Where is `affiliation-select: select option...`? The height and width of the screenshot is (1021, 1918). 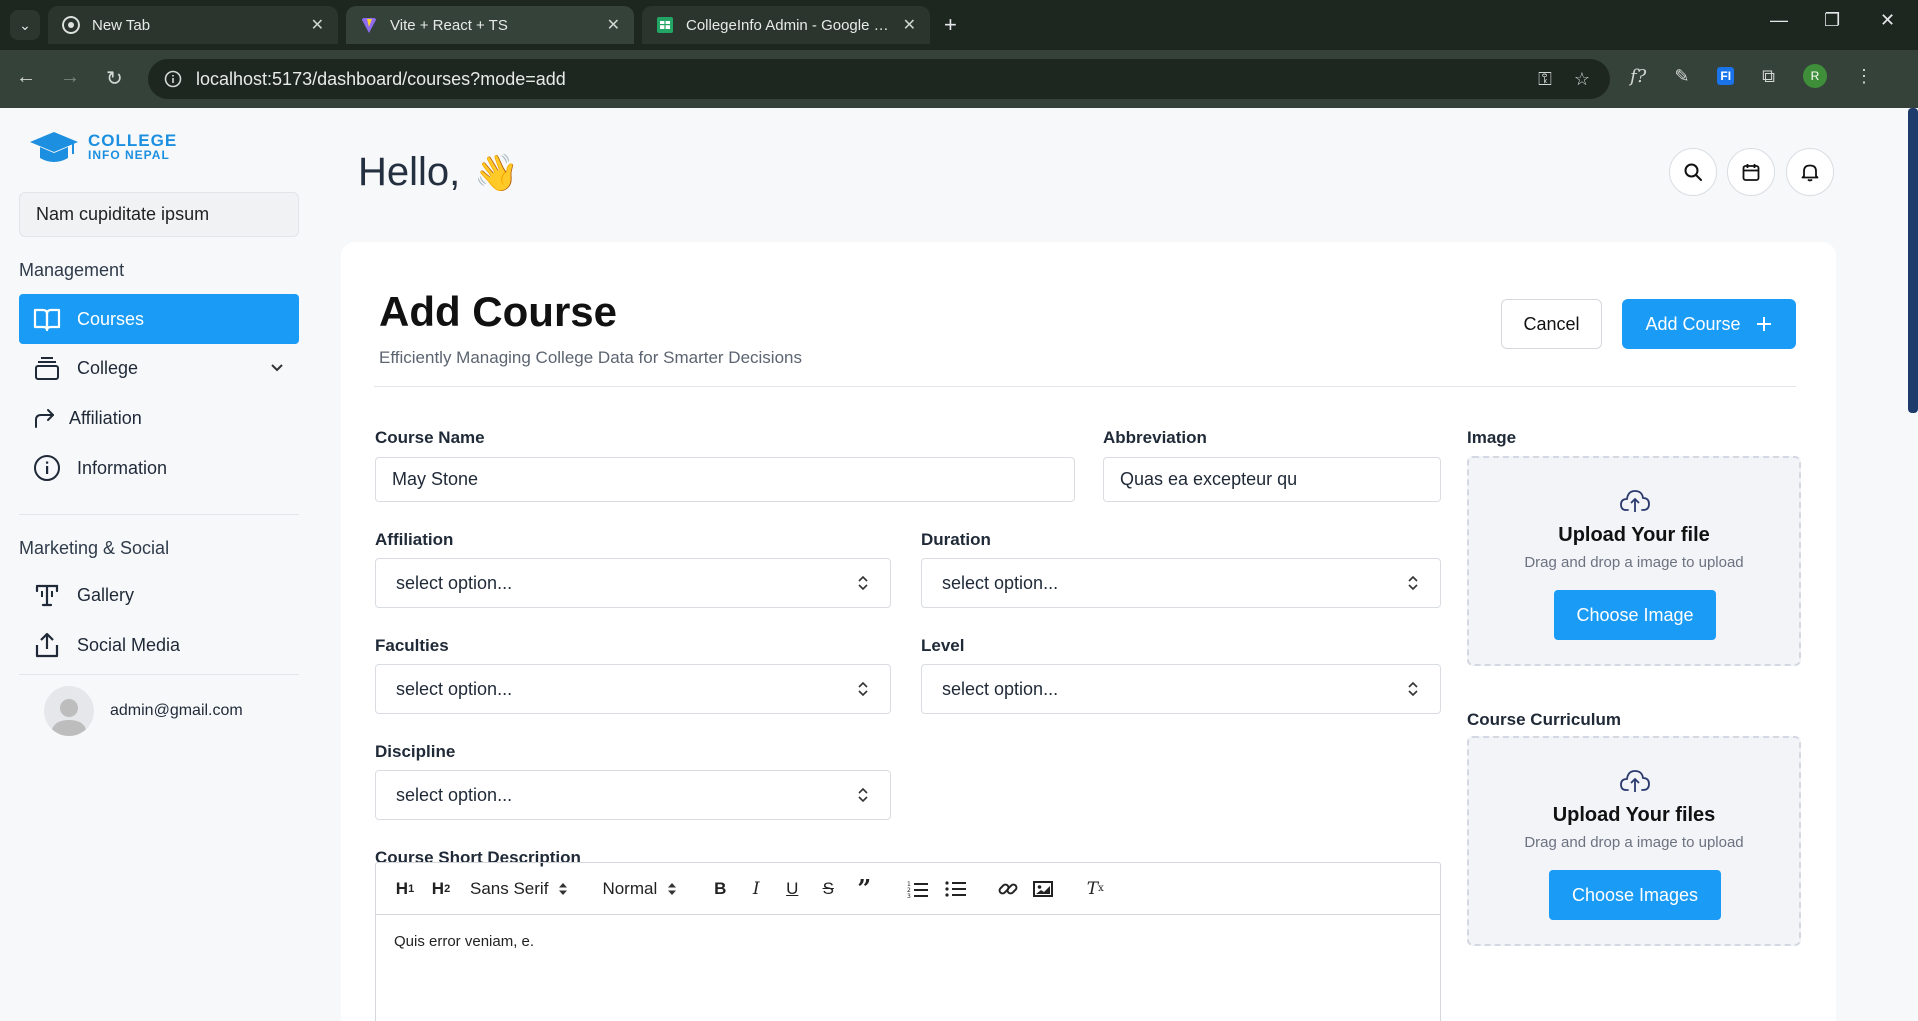
affiliation-select: select option... is located at coordinates (633, 583).